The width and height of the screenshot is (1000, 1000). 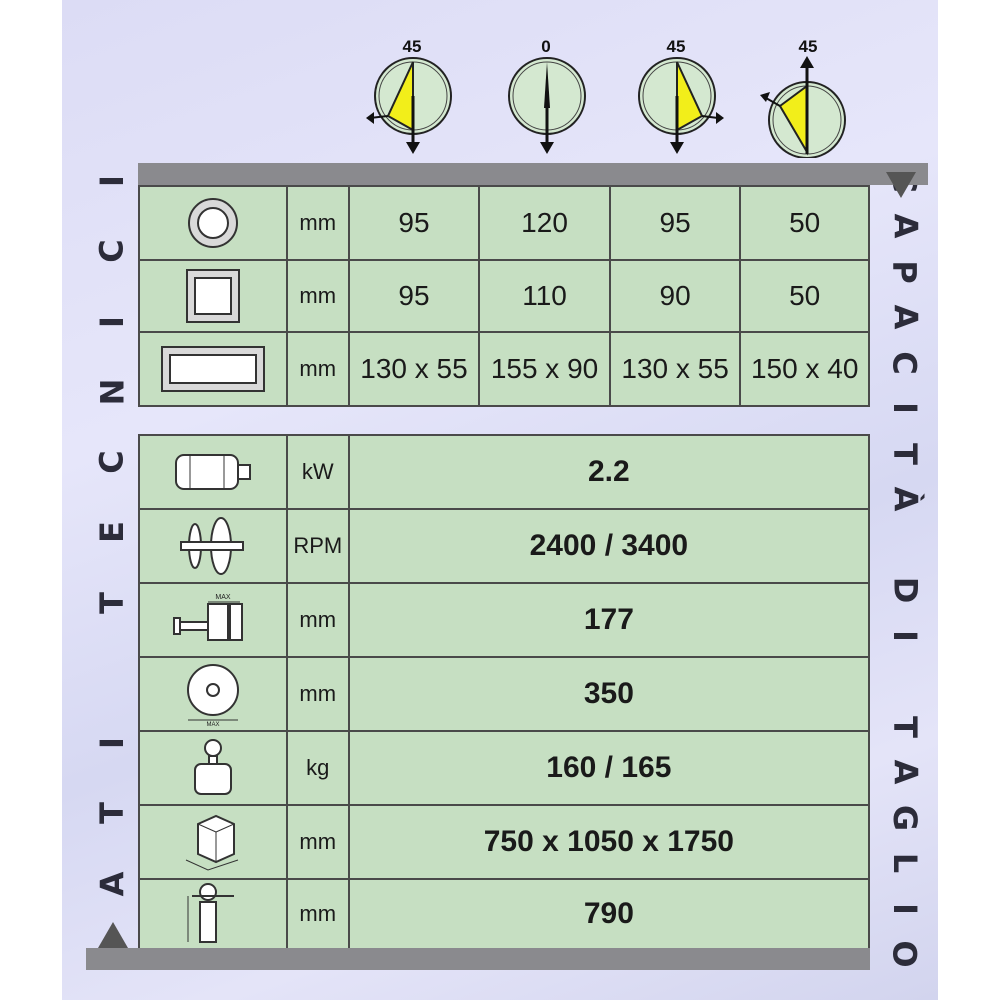 I want to click on rectangular-section-icon, so click(x=213, y=369).